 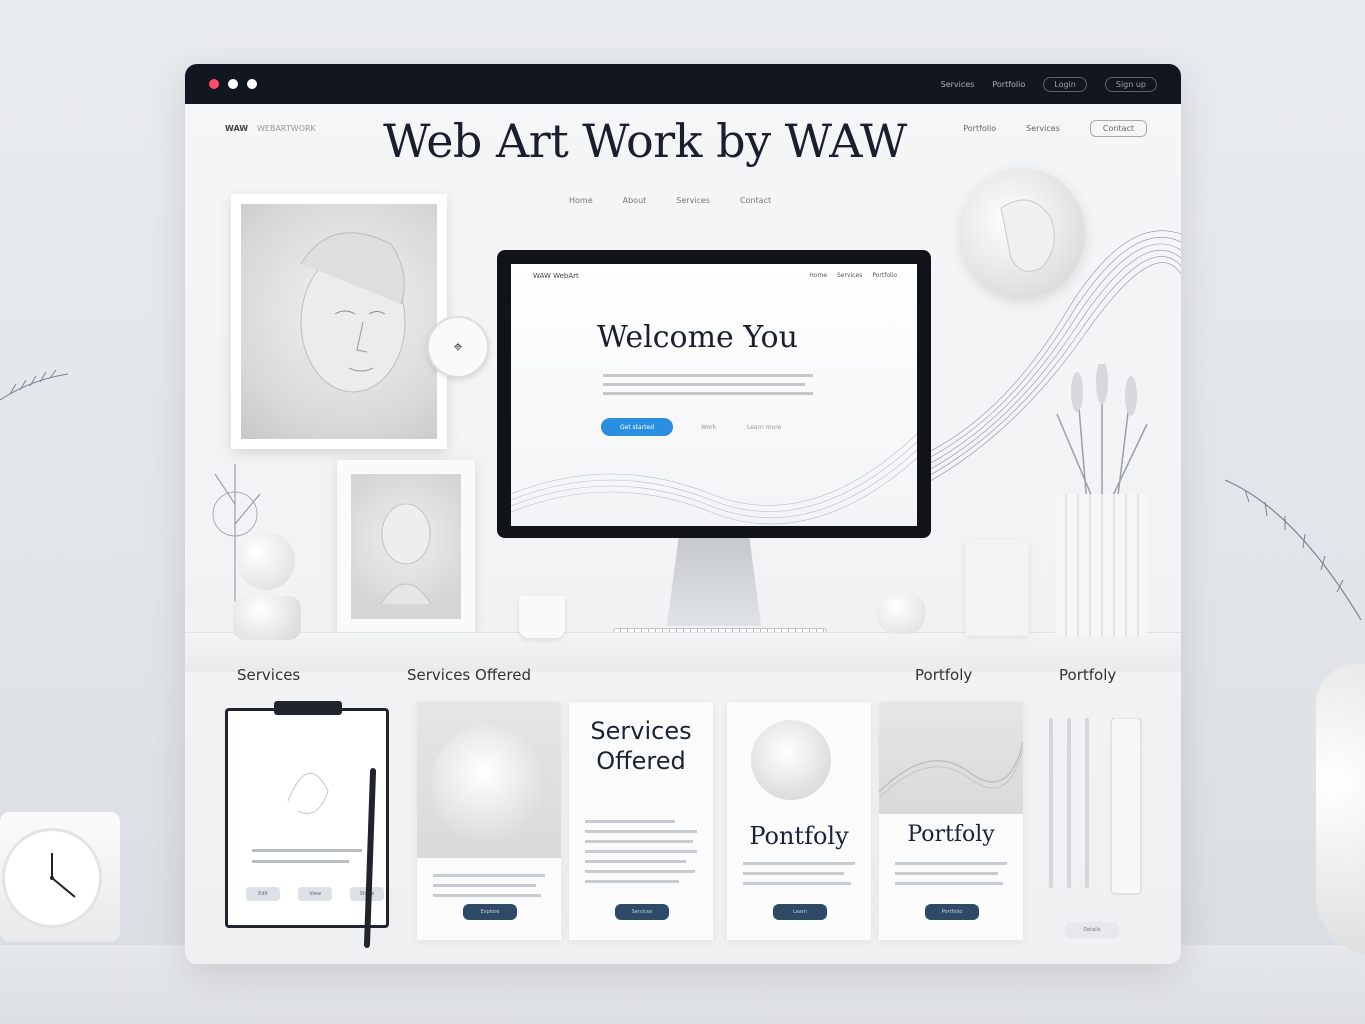 I want to click on plant-pot, so click(x=542, y=617).